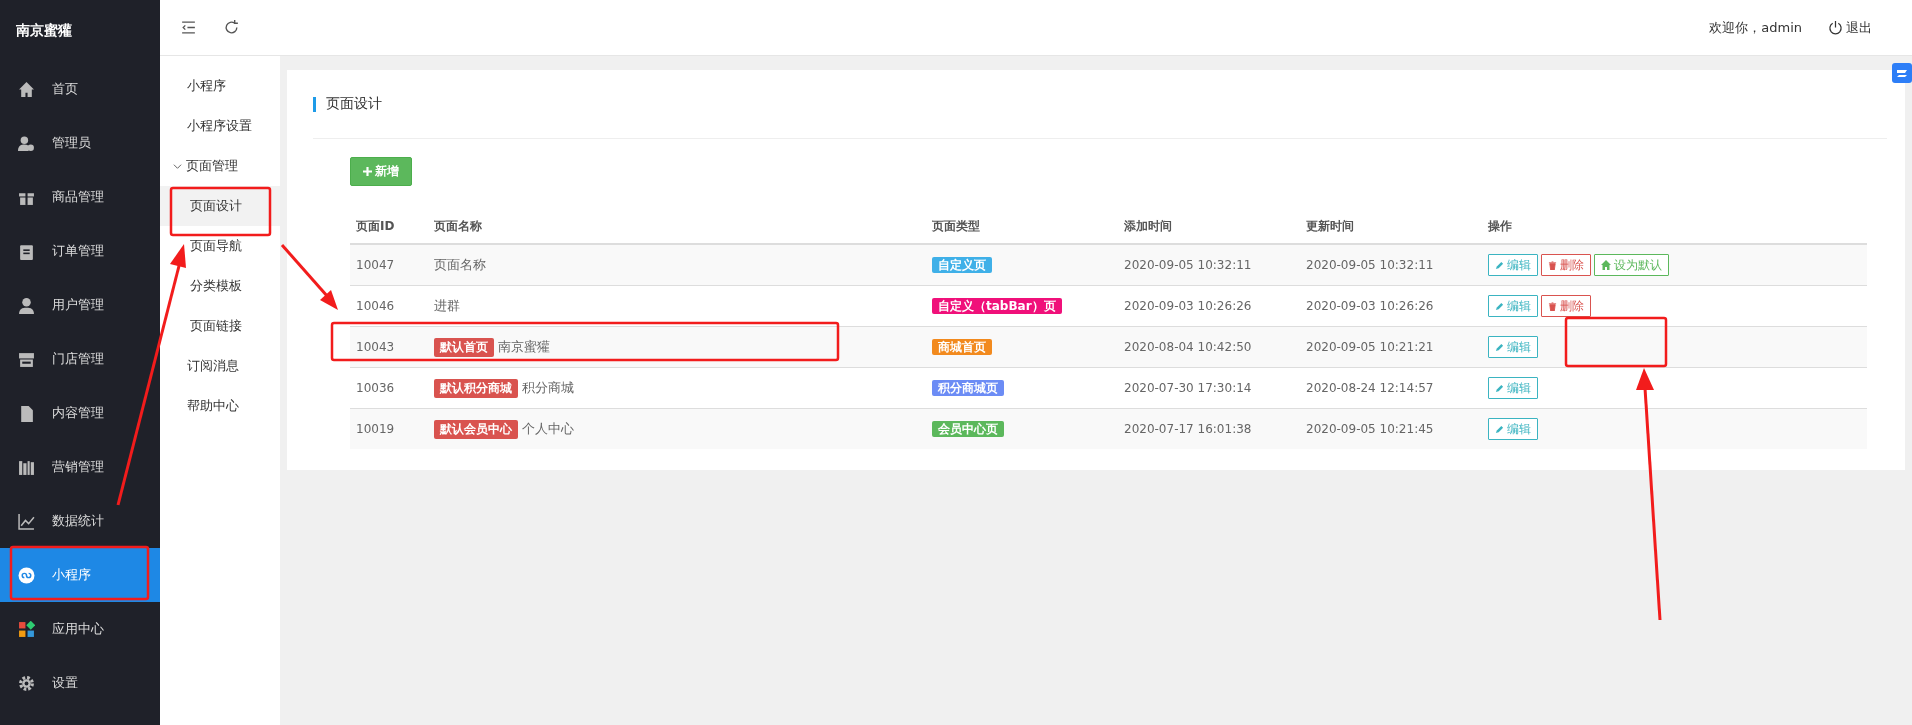 This screenshot has width=1912, height=725. I want to click on submenu-item: 分类模板, so click(220, 286).